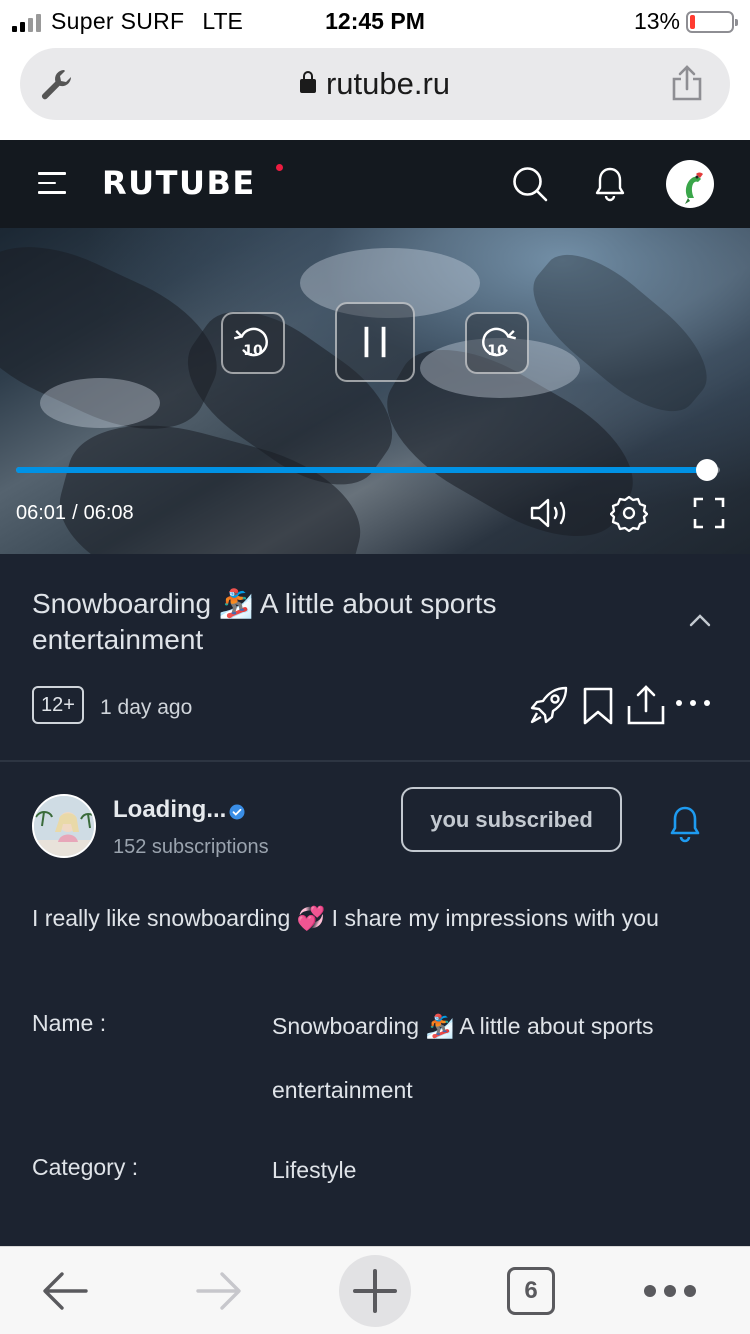 The image size is (750, 1334). Describe the element at coordinates (549, 513) in the screenshot. I see `volume-icon` at that location.